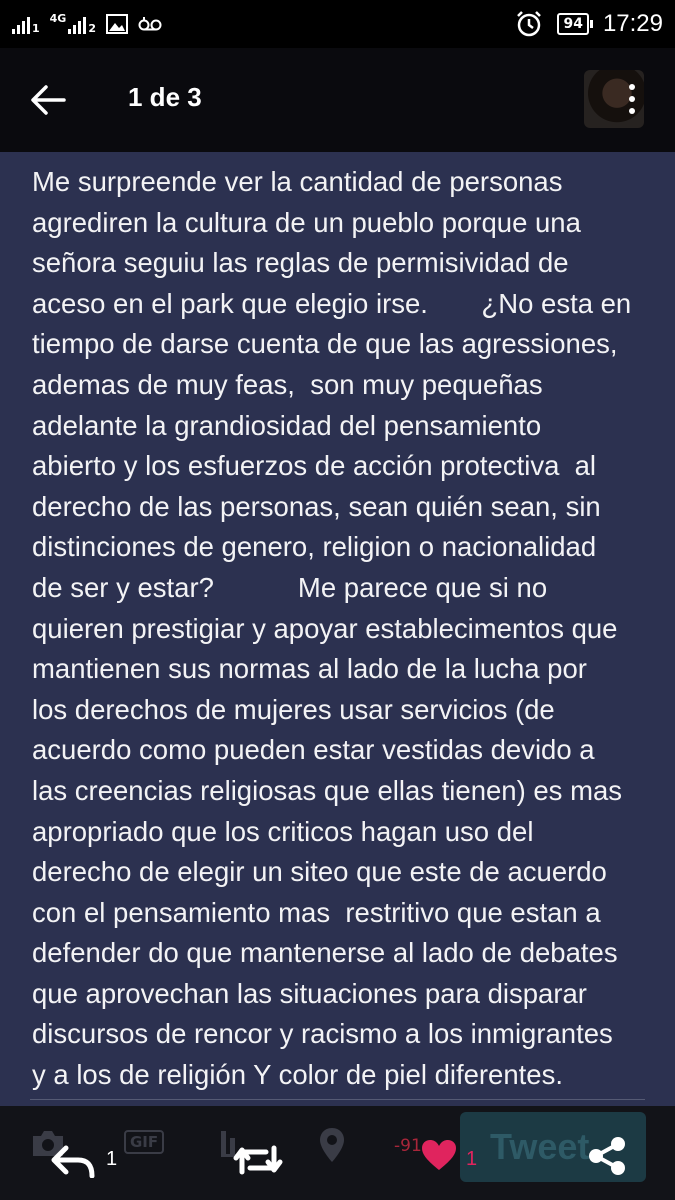  What do you see at coordinates (48, 100) in the screenshot?
I see `back-arrow-icon` at bounding box center [48, 100].